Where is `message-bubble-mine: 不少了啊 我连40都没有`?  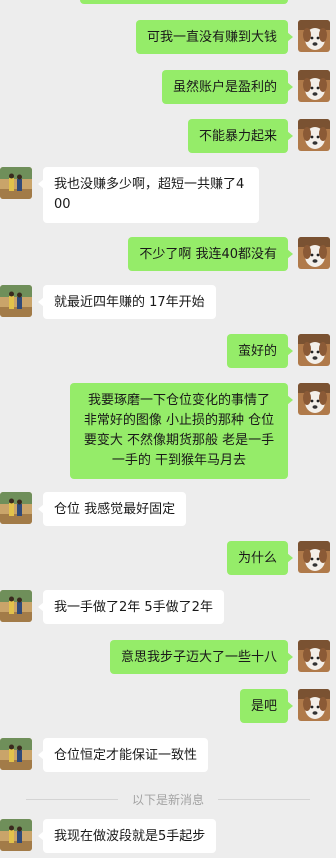 message-bubble-mine: 不少了啊 我连40都没有 is located at coordinates (210, 254).